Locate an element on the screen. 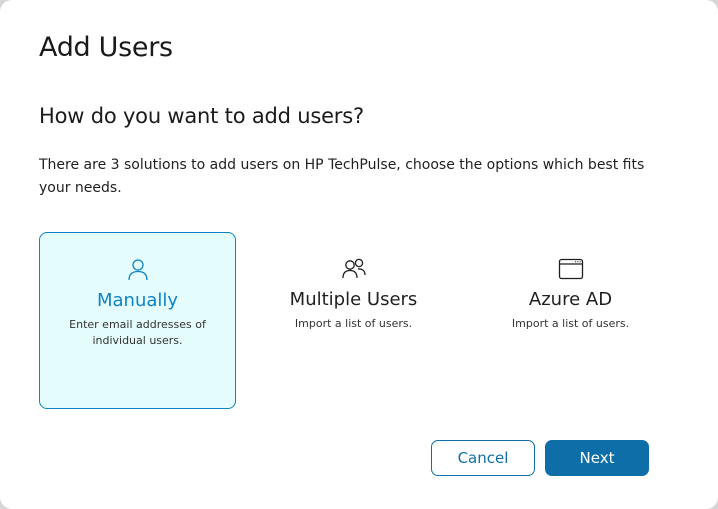 The height and width of the screenshot is (509, 718). option-manually-label: Manually is located at coordinates (137, 300).